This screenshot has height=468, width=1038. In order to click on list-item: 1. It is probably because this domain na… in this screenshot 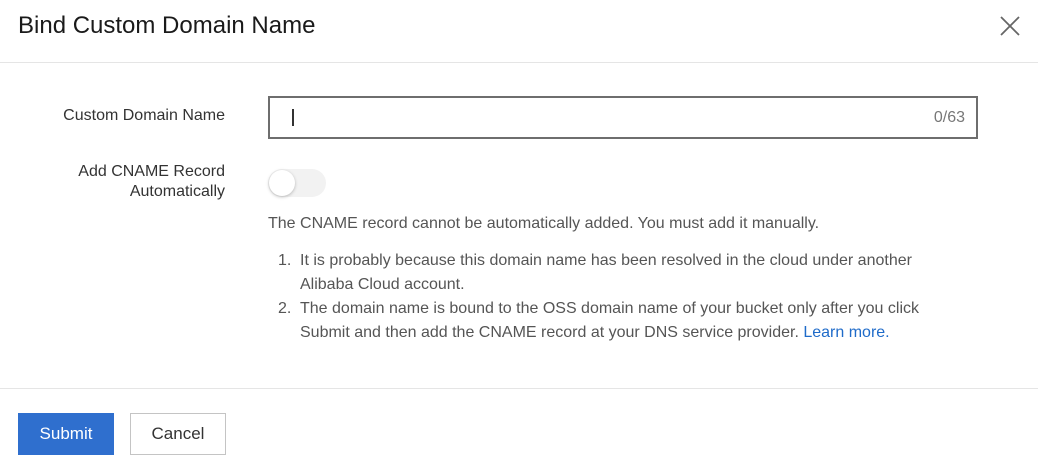, I will do `click(623, 273)`.